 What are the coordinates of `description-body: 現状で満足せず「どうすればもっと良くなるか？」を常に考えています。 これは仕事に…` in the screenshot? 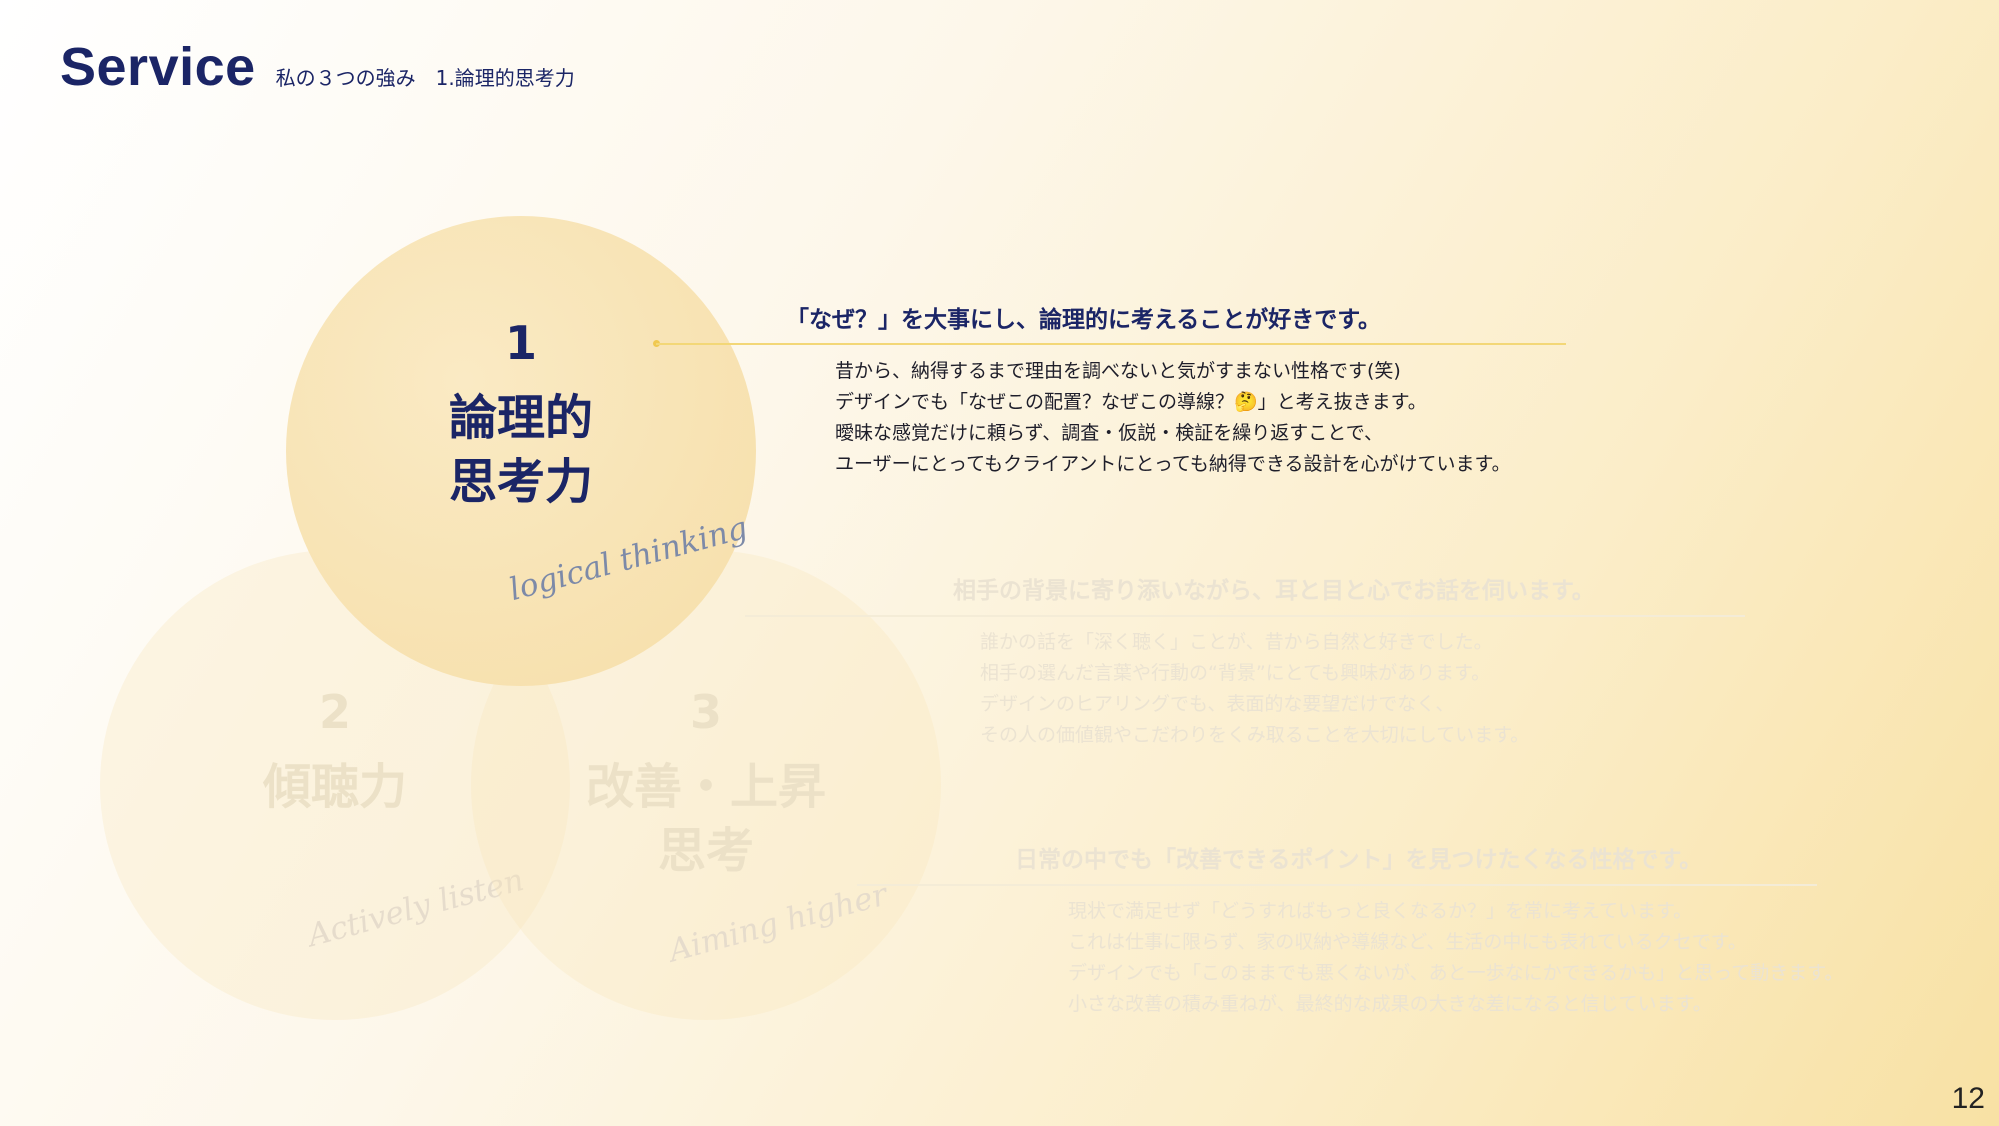 It's located at (1455, 958).